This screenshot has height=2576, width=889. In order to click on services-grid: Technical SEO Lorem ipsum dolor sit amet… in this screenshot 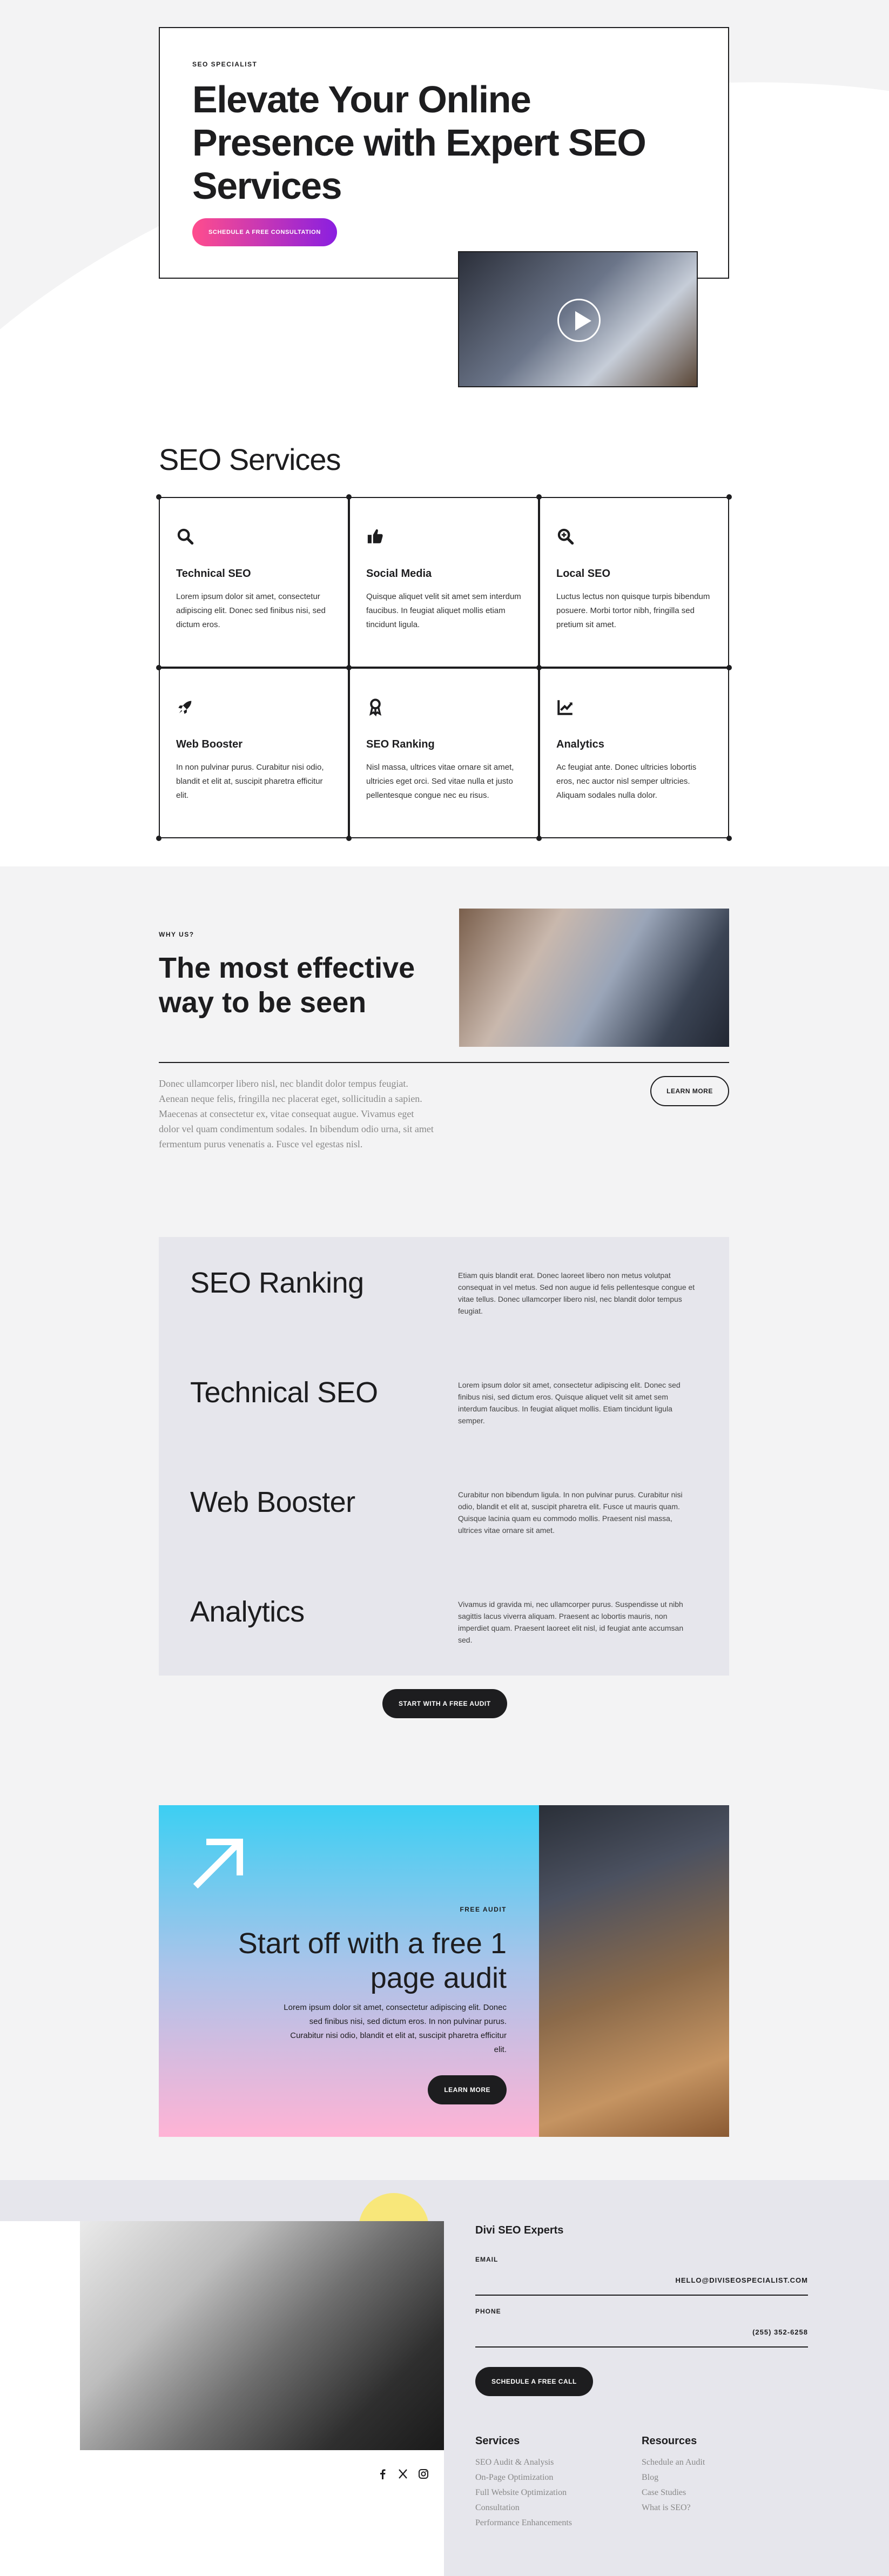, I will do `click(444, 667)`.